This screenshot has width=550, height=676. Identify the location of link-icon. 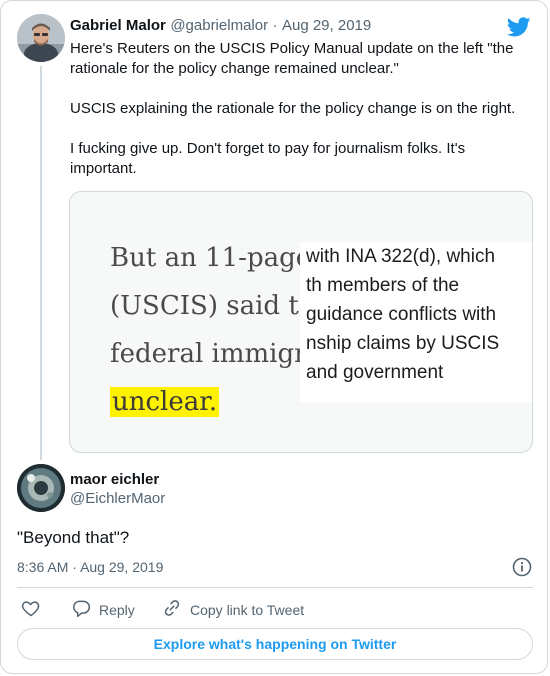
(172, 609).